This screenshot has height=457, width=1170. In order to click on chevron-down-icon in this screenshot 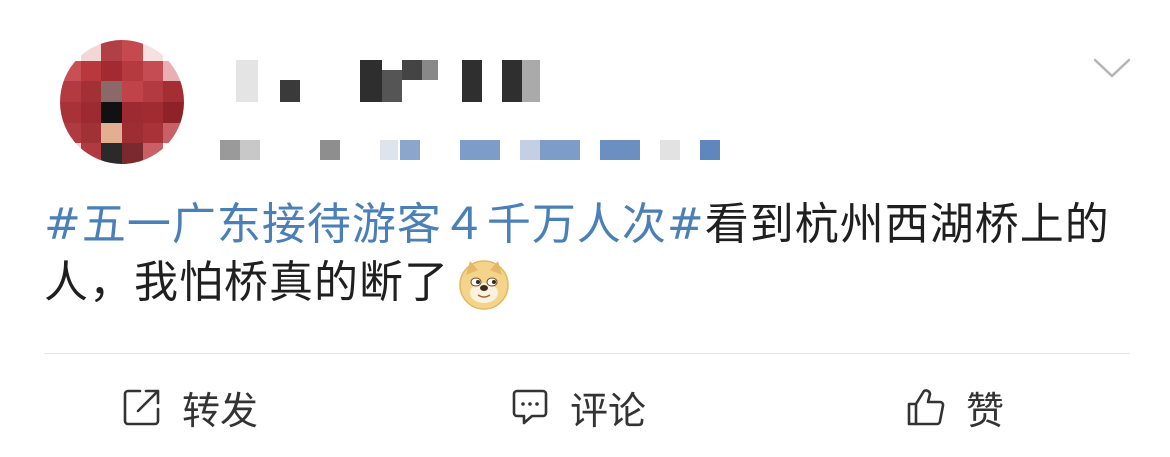, I will do `click(1112, 67)`.